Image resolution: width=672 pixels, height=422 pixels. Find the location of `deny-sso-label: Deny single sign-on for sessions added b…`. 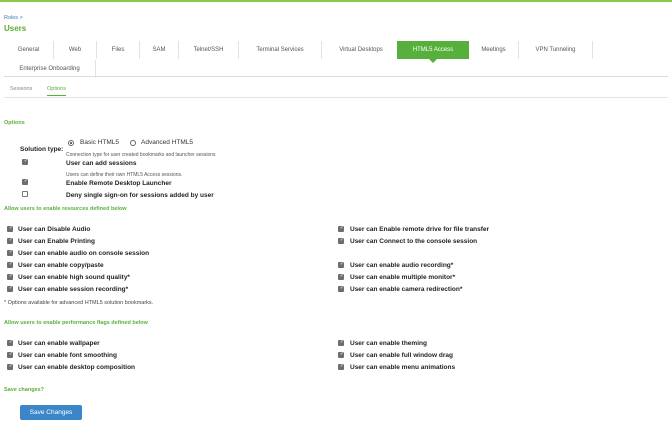

deny-sso-label: Deny single sign-on for sessions added b… is located at coordinates (140, 195).